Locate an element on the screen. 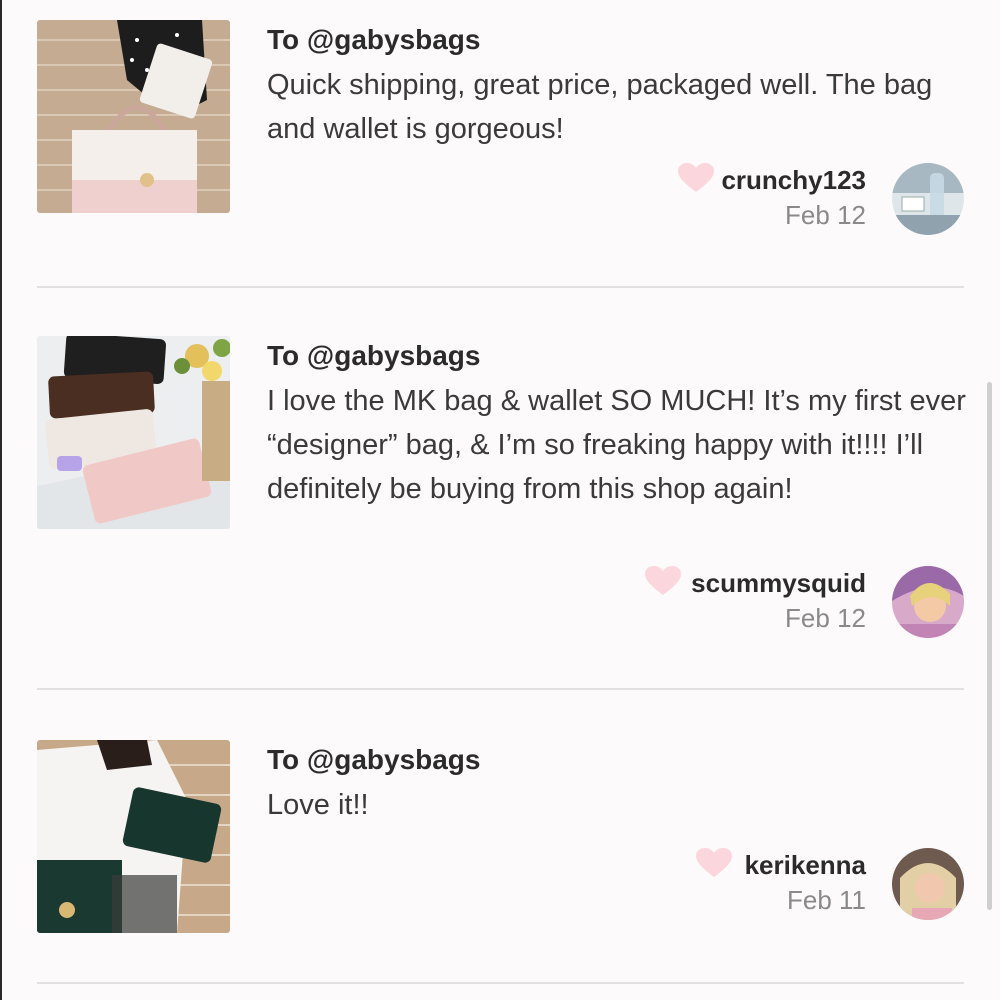 This screenshot has width=1000, height=1000. review-author: crunchy123 is located at coordinates (793, 180).